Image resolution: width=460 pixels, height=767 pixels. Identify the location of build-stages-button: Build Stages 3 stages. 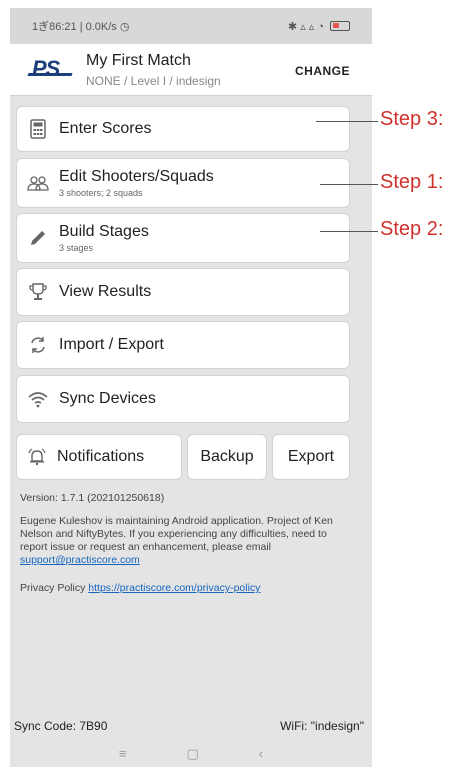
(183, 238).